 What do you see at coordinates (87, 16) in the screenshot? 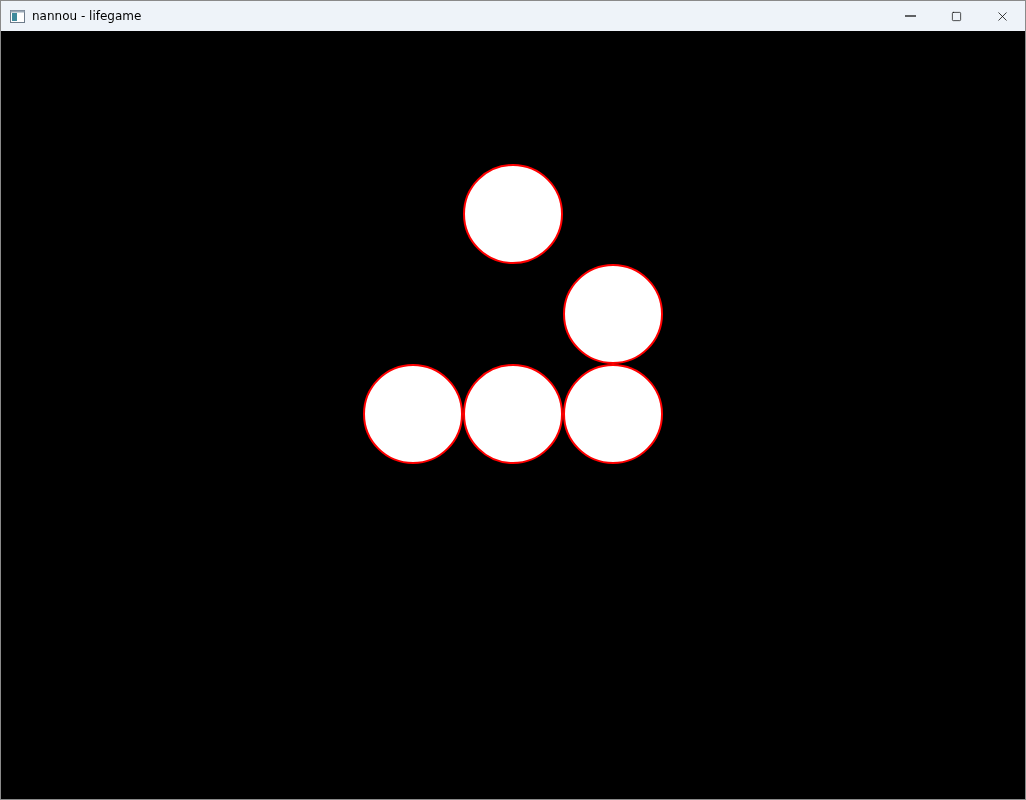
I see `window-title: nannou - lifegame` at bounding box center [87, 16].